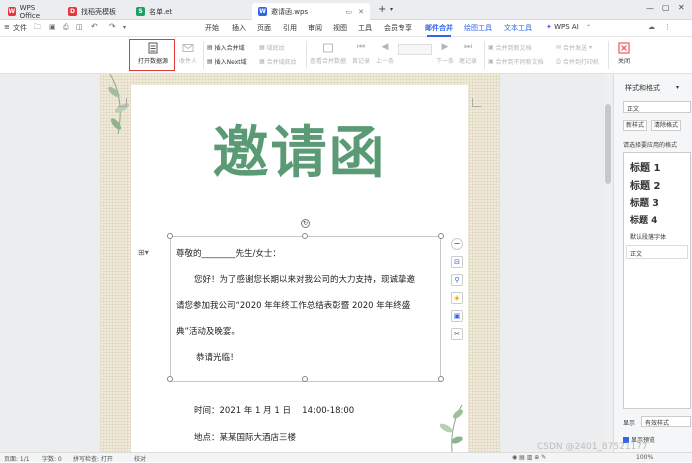 Image resolution: width=692 pixels, height=463 pixels. I want to click on more-icon: ▾, so click(124, 27).